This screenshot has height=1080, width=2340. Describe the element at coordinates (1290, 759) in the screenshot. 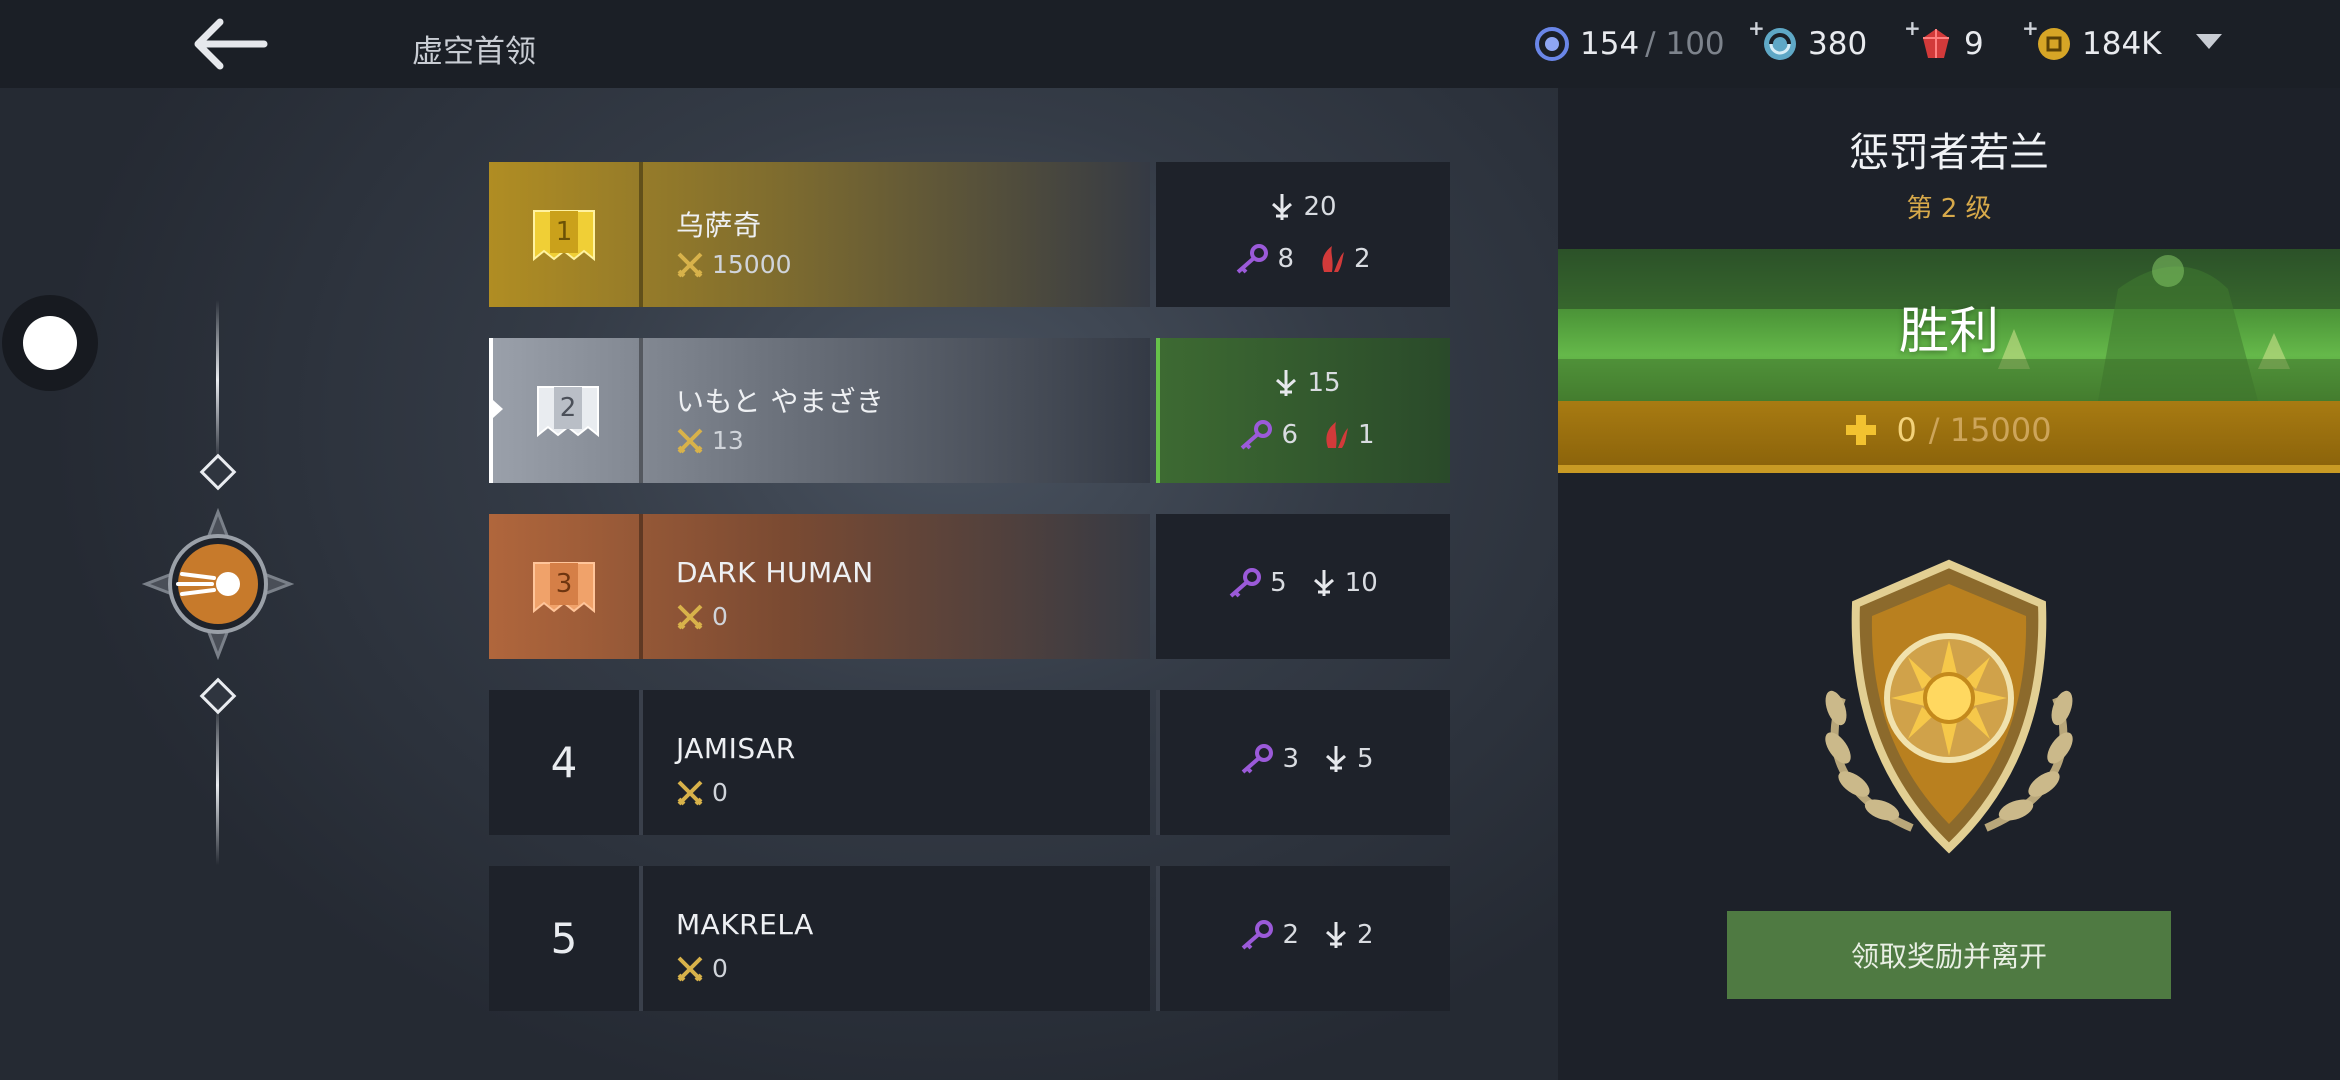

I see `keys-value: 3` at that location.